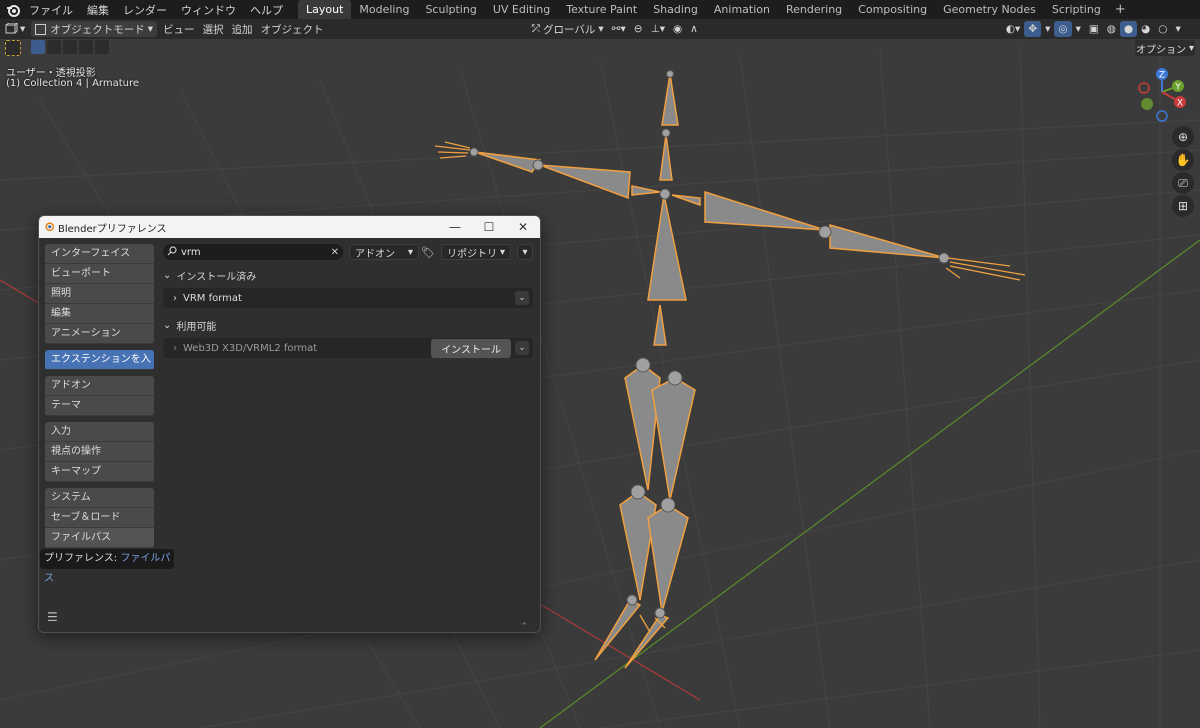 The width and height of the screenshot is (1200, 728). Describe the element at coordinates (81, 558) in the screenshot. I see `tooltip-label: プリファレンス:` at that location.